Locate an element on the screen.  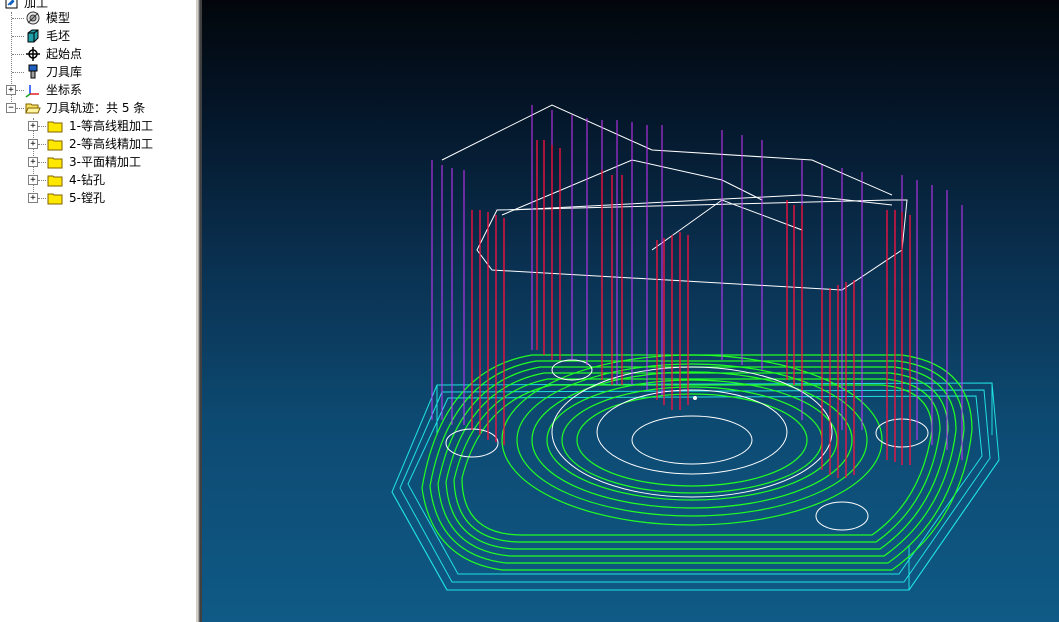
toolpath-label: 5-镗孔 is located at coordinates (87, 198).